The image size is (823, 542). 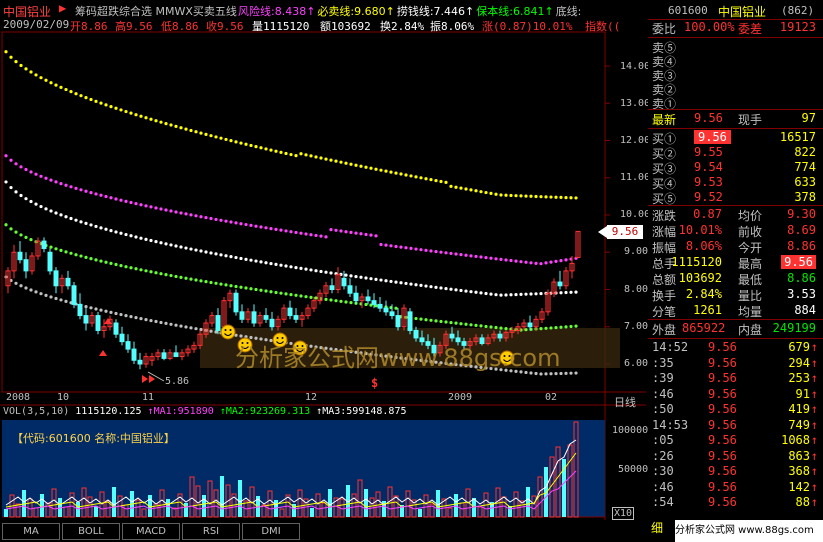 What do you see at coordinates (625, 402) in the screenshot?
I see `period-label: 日线` at bounding box center [625, 402].